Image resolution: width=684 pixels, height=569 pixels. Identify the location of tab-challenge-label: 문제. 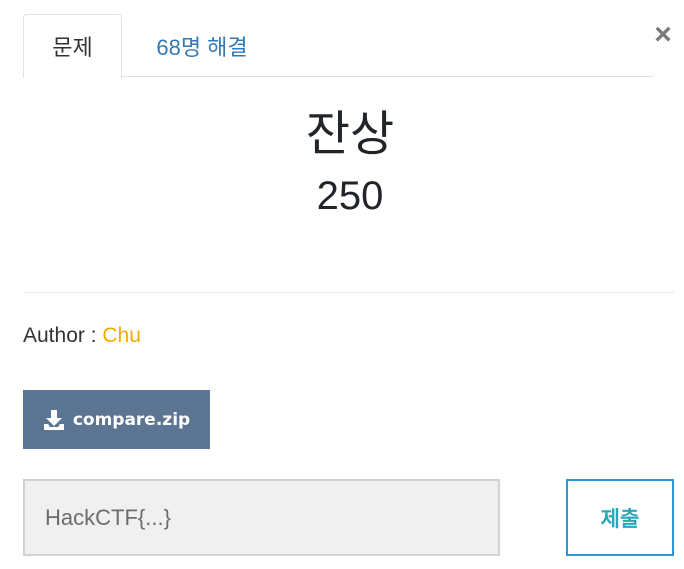
(72, 47).